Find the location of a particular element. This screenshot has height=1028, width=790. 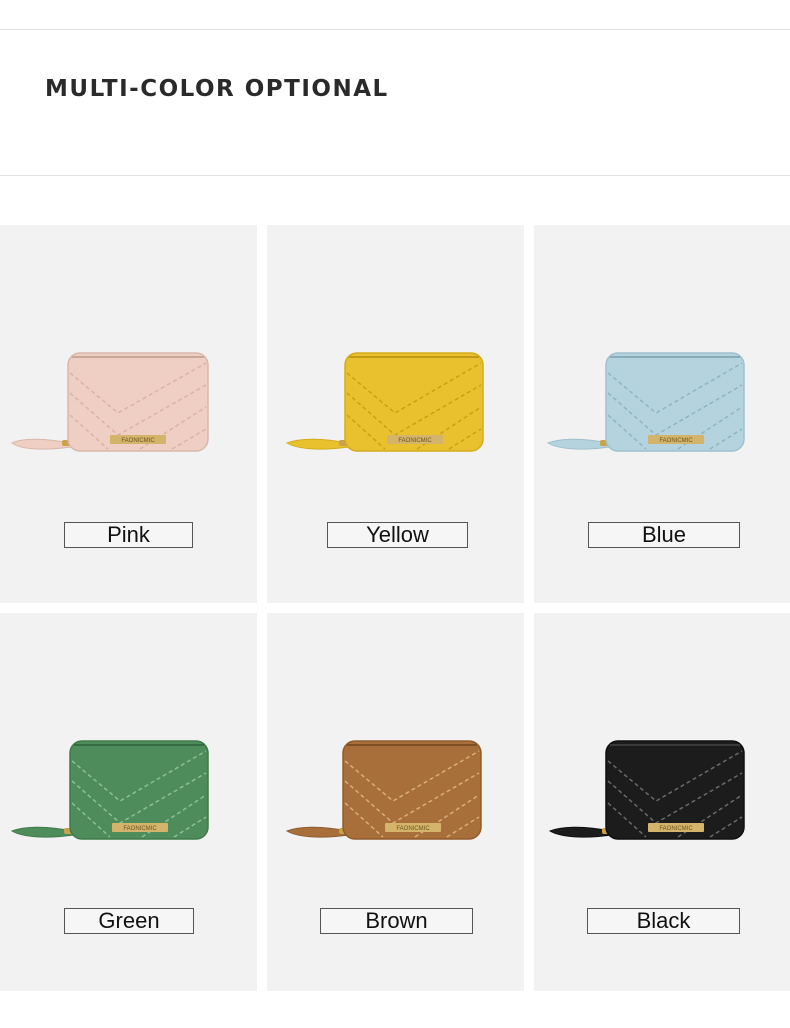

color-tile-blue: FAONICMIC Blue is located at coordinates (662, 414).